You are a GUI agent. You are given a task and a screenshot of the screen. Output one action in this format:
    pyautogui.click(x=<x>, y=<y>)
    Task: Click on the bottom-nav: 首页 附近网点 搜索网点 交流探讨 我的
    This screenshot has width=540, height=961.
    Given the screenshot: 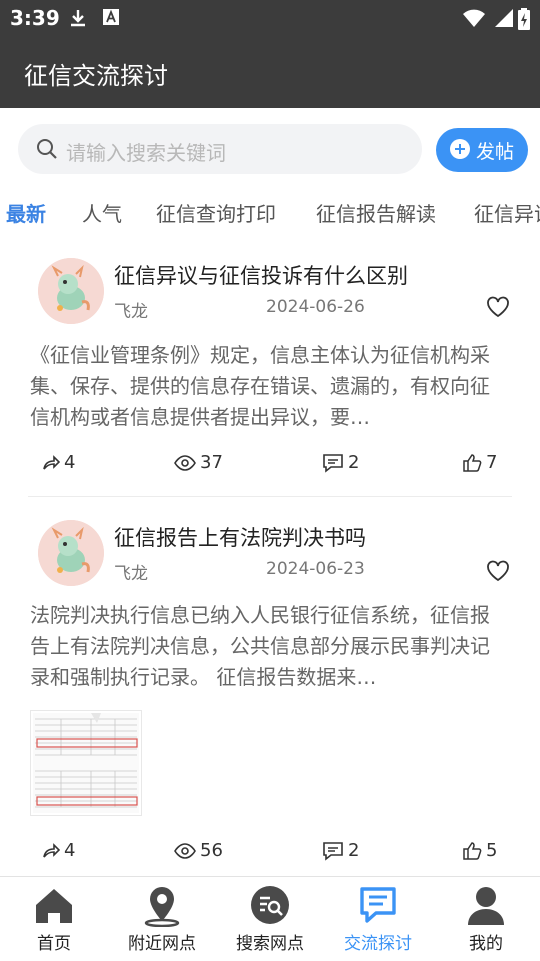 What is the action you would take?
    pyautogui.click(x=270, y=918)
    